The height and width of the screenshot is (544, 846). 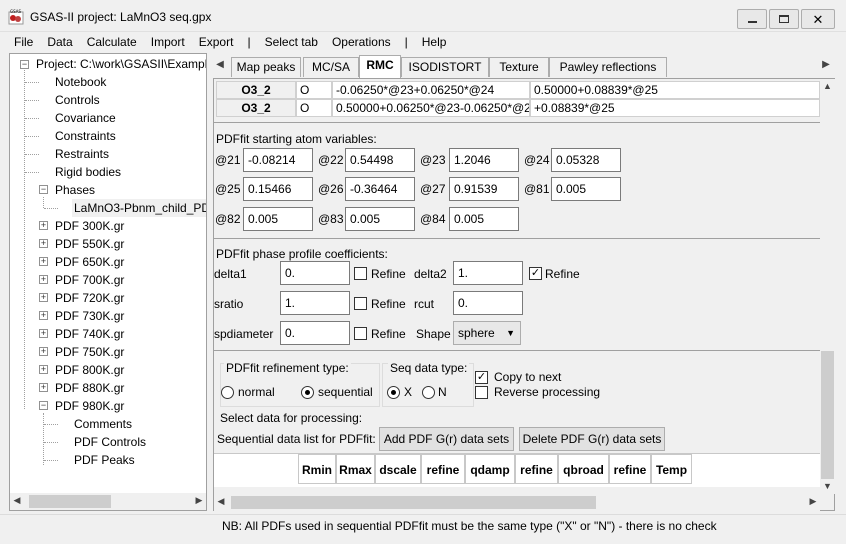 I want to click on scroll-down-icon: ▼, so click(x=827, y=486).